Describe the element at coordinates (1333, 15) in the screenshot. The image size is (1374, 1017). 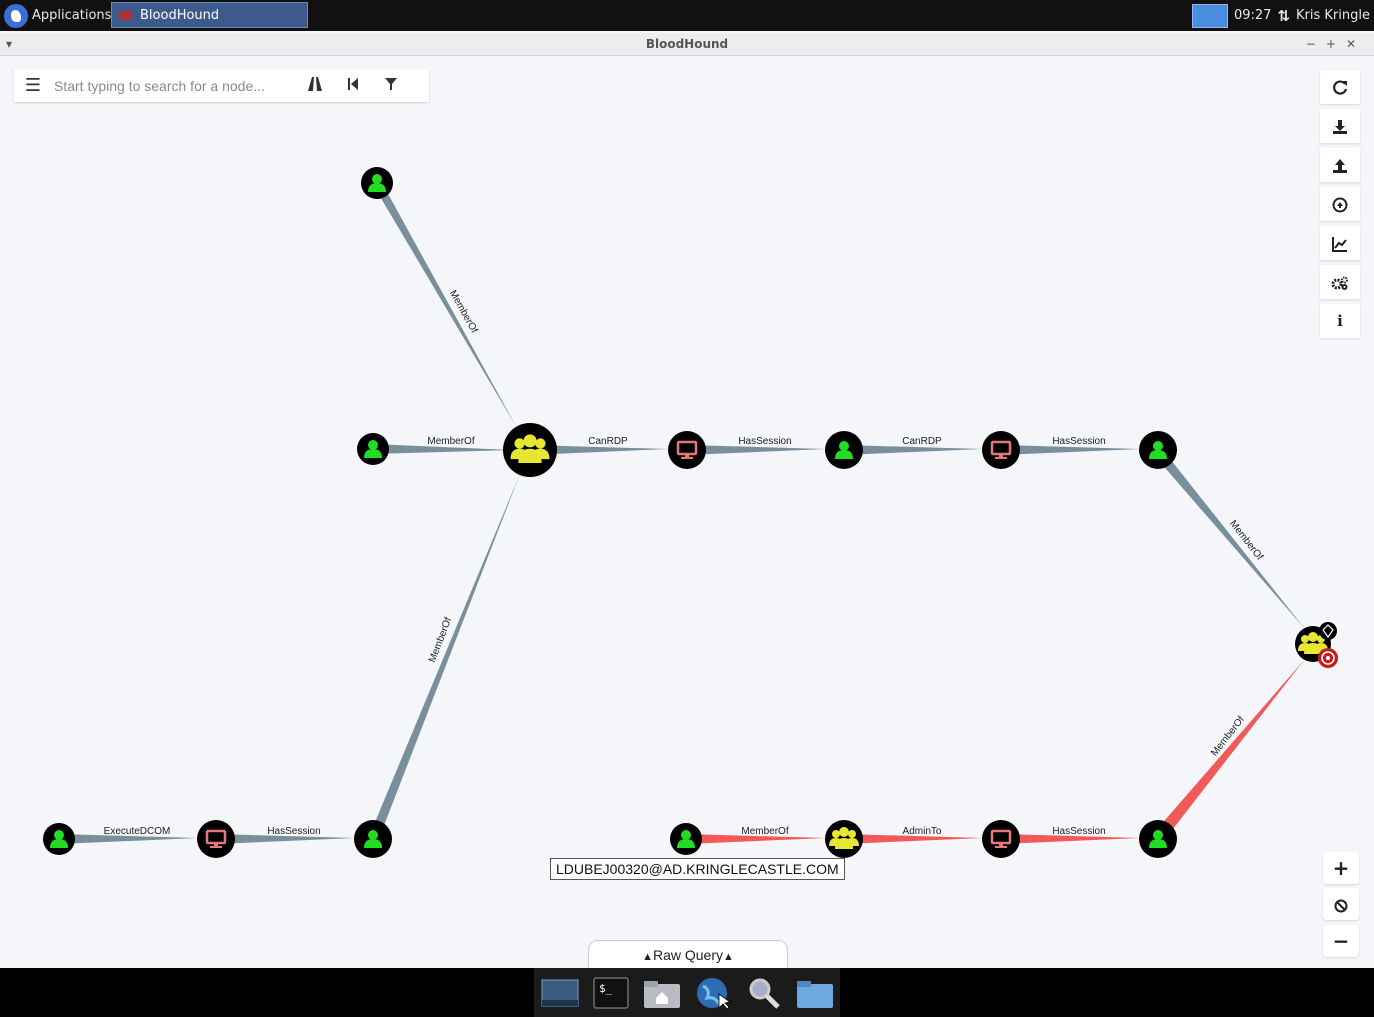
I see `user-name: Kris Kringle` at that location.